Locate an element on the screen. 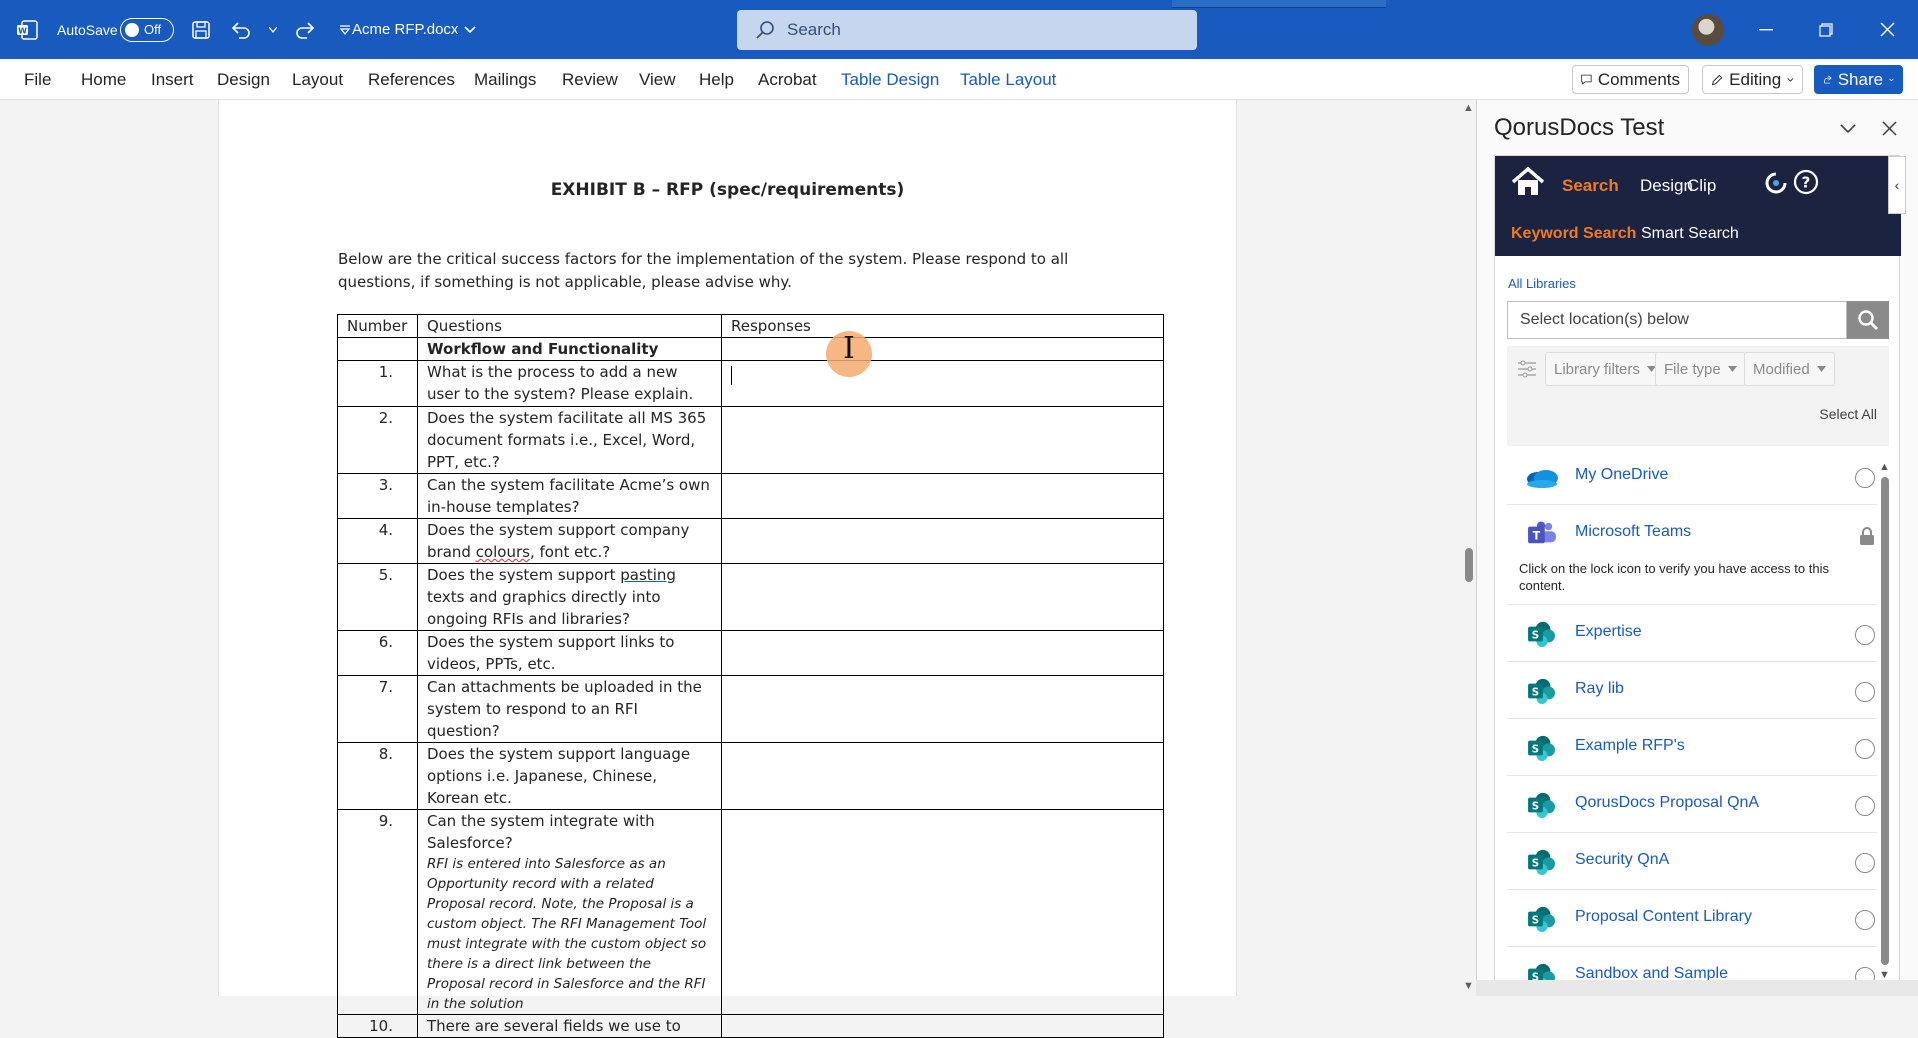 Image resolution: width=1918 pixels, height=1038 pixels. pane-options-chevron-icon is located at coordinates (1848, 129).